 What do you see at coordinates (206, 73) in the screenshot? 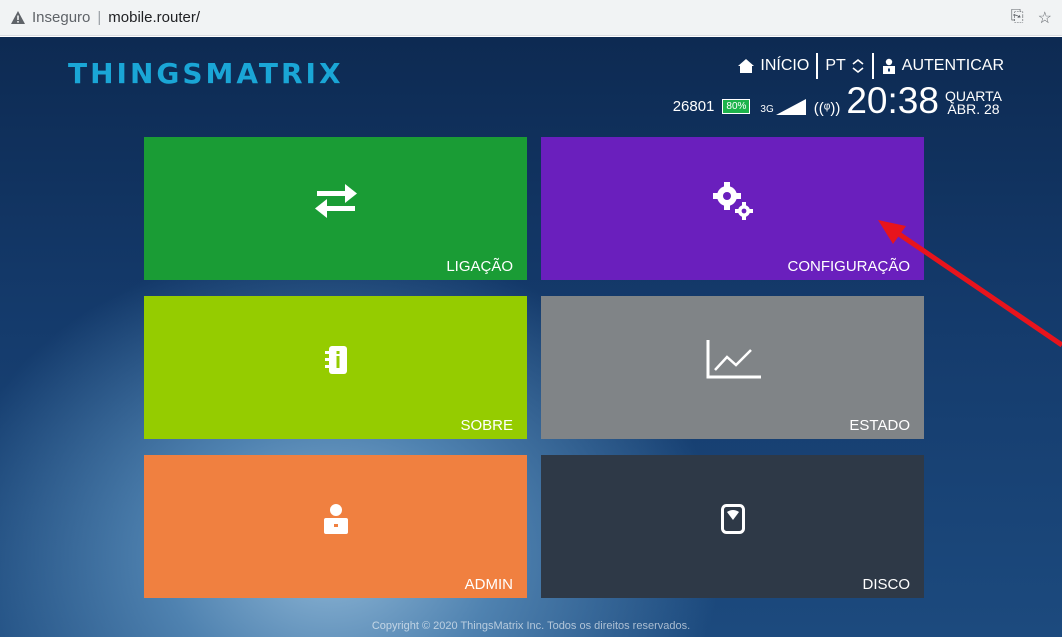
I see `thingsmatrix-logo: THINGSMATRIX` at bounding box center [206, 73].